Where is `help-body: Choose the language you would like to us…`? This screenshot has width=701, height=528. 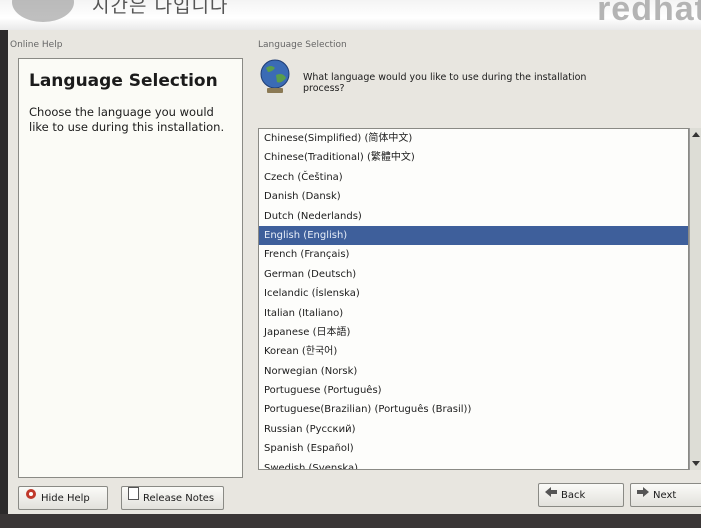
help-body: Choose the language you would like to us… is located at coordinates (127, 119).